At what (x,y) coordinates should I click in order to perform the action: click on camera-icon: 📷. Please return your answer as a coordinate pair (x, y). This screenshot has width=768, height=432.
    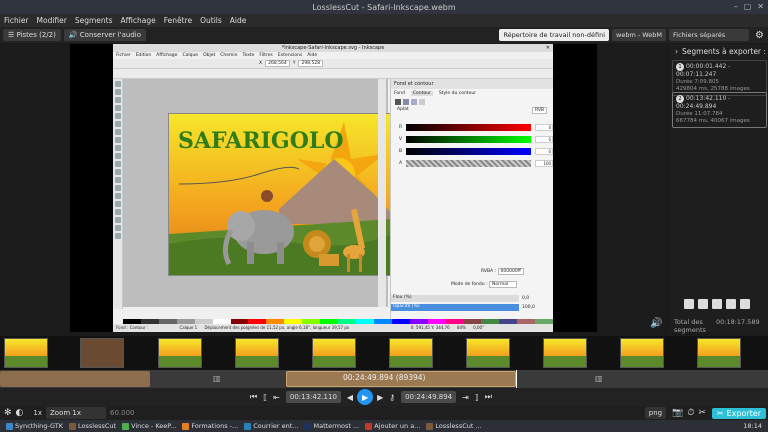
    Looking at the image, I should click on (677, 413).